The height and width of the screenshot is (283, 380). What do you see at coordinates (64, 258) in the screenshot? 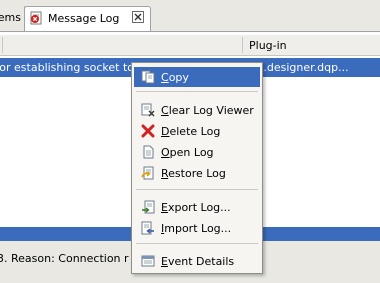
I see `details-text: 3. Reason: Connection r` at bounding box center [64, 258].